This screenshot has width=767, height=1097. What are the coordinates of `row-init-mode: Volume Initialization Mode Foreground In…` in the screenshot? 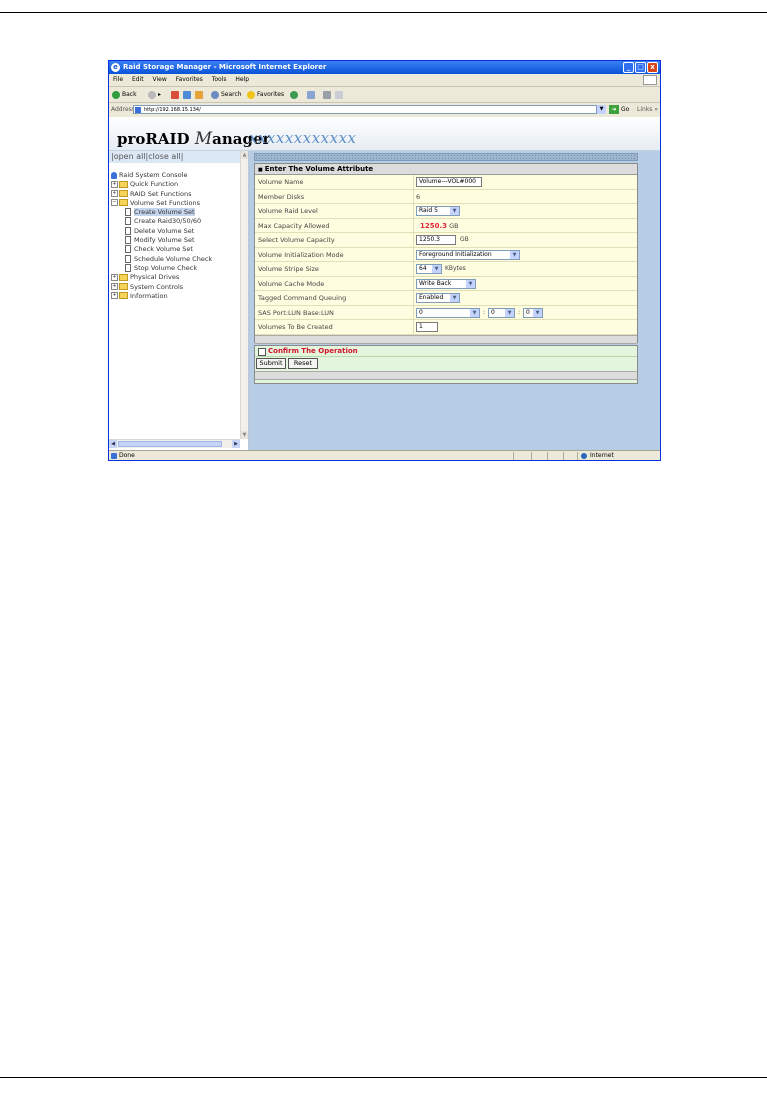 It's located at (446, 254).